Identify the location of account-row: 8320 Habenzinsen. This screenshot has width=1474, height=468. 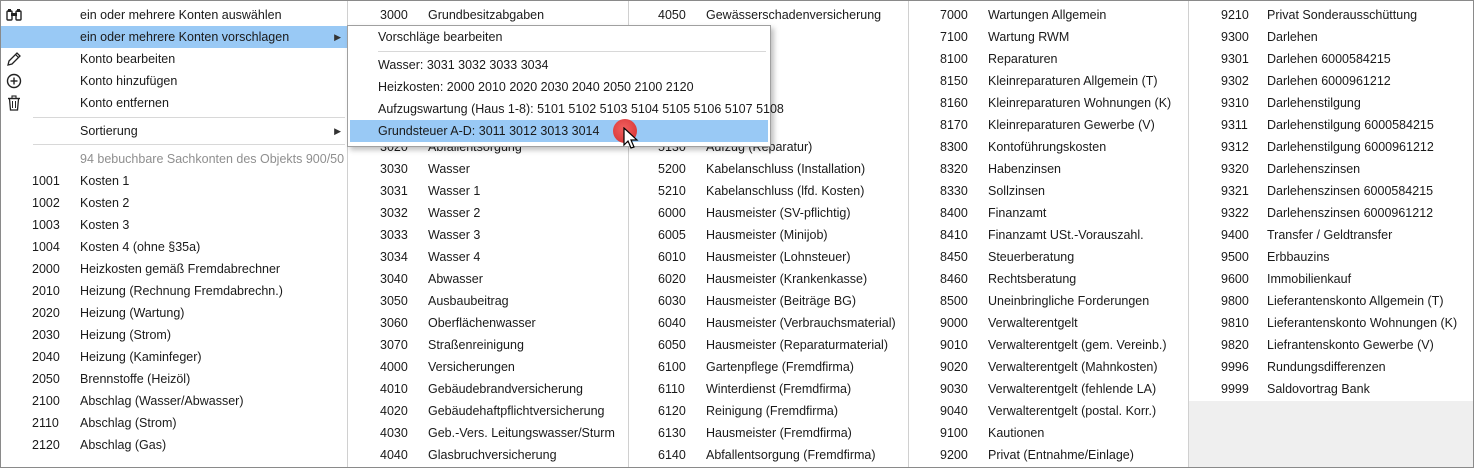
(1048, 169).